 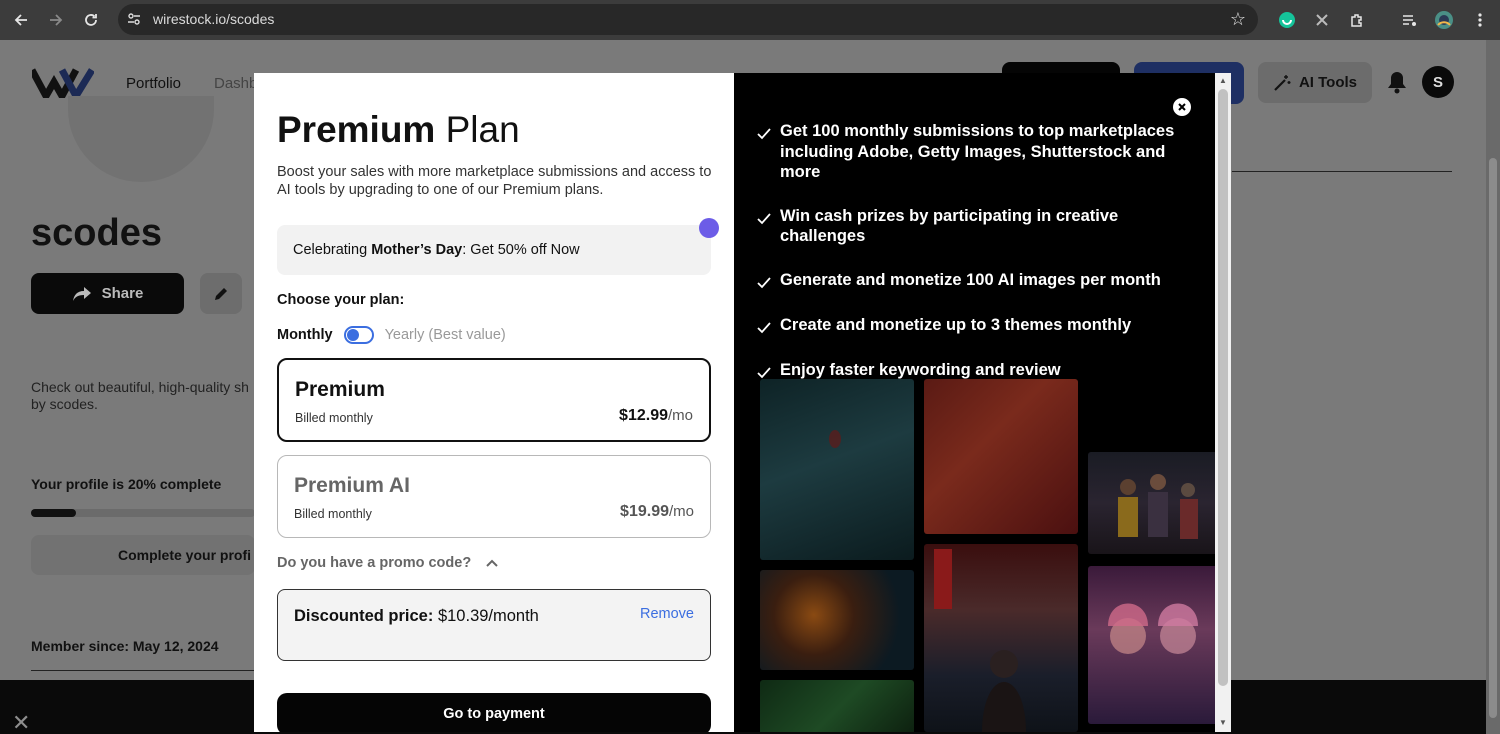 What do you see at coordinates (134, 19) in the screenshot?
I see `site-info-icon` at bounding box center [134, 19].